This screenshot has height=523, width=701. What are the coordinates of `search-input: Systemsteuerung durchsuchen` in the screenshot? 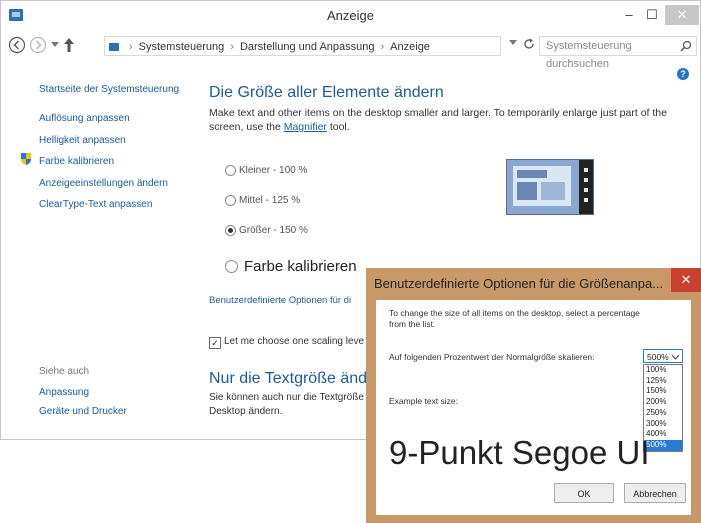 It's located at (618, 53).